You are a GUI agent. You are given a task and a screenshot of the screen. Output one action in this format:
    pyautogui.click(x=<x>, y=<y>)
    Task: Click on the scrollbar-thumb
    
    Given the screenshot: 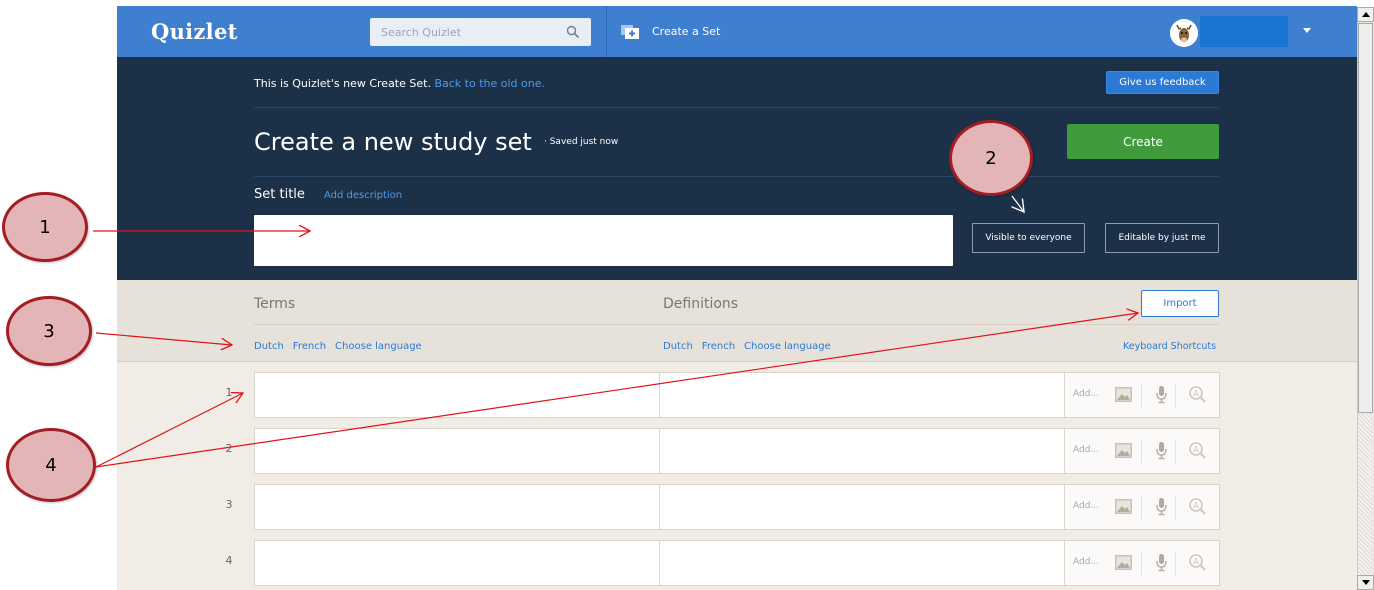 What is the action you would take?
    pyautogui.click(x=1365, y=218)
    